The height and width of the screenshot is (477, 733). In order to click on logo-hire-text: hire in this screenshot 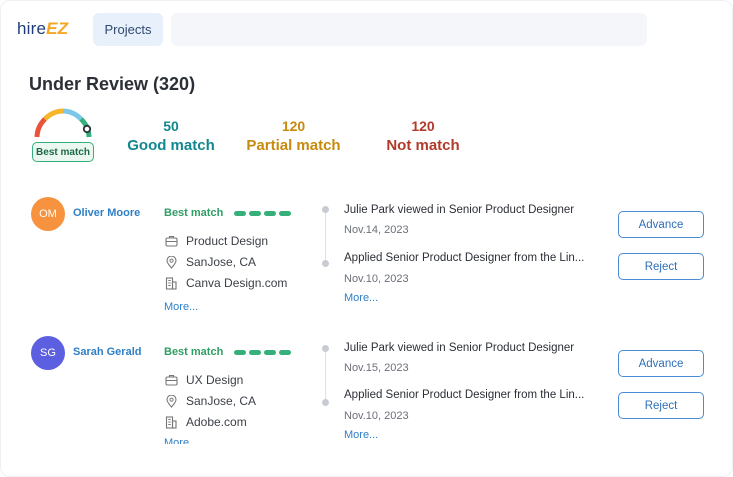, I will do `click(32, 28)`.